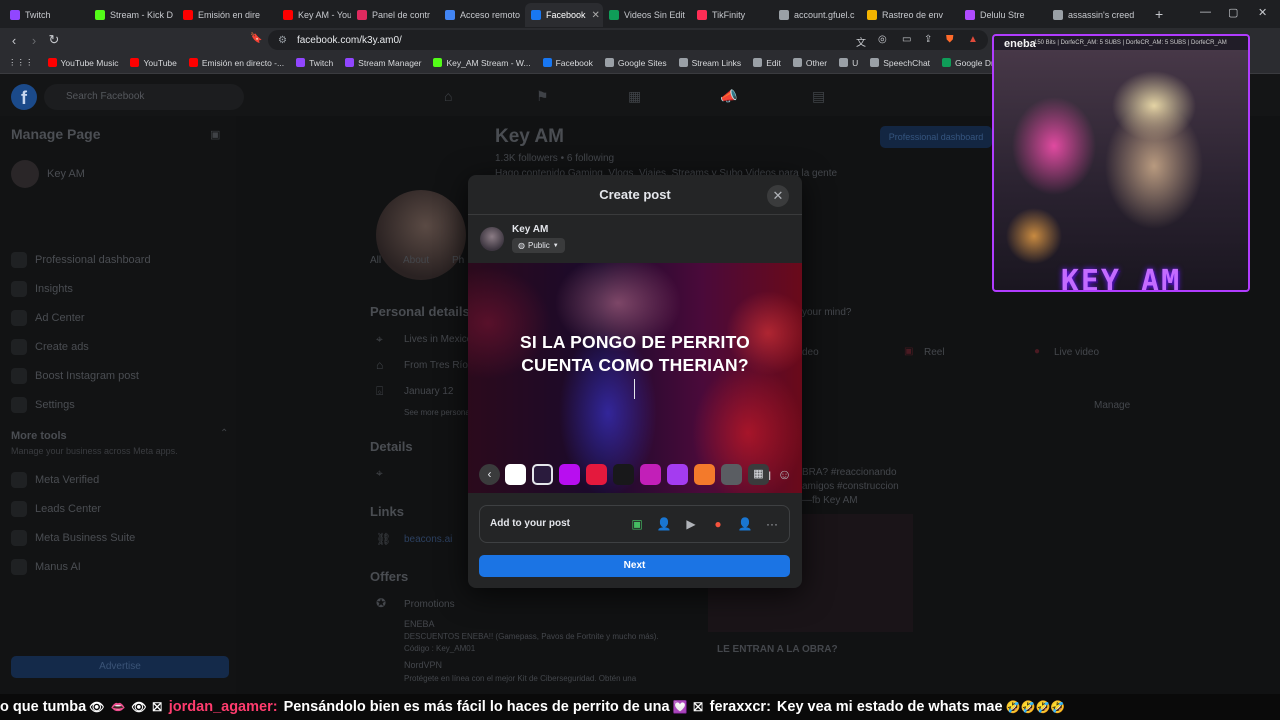  I want to click on browser-tab: Rastreo de env, so click(910, 15).